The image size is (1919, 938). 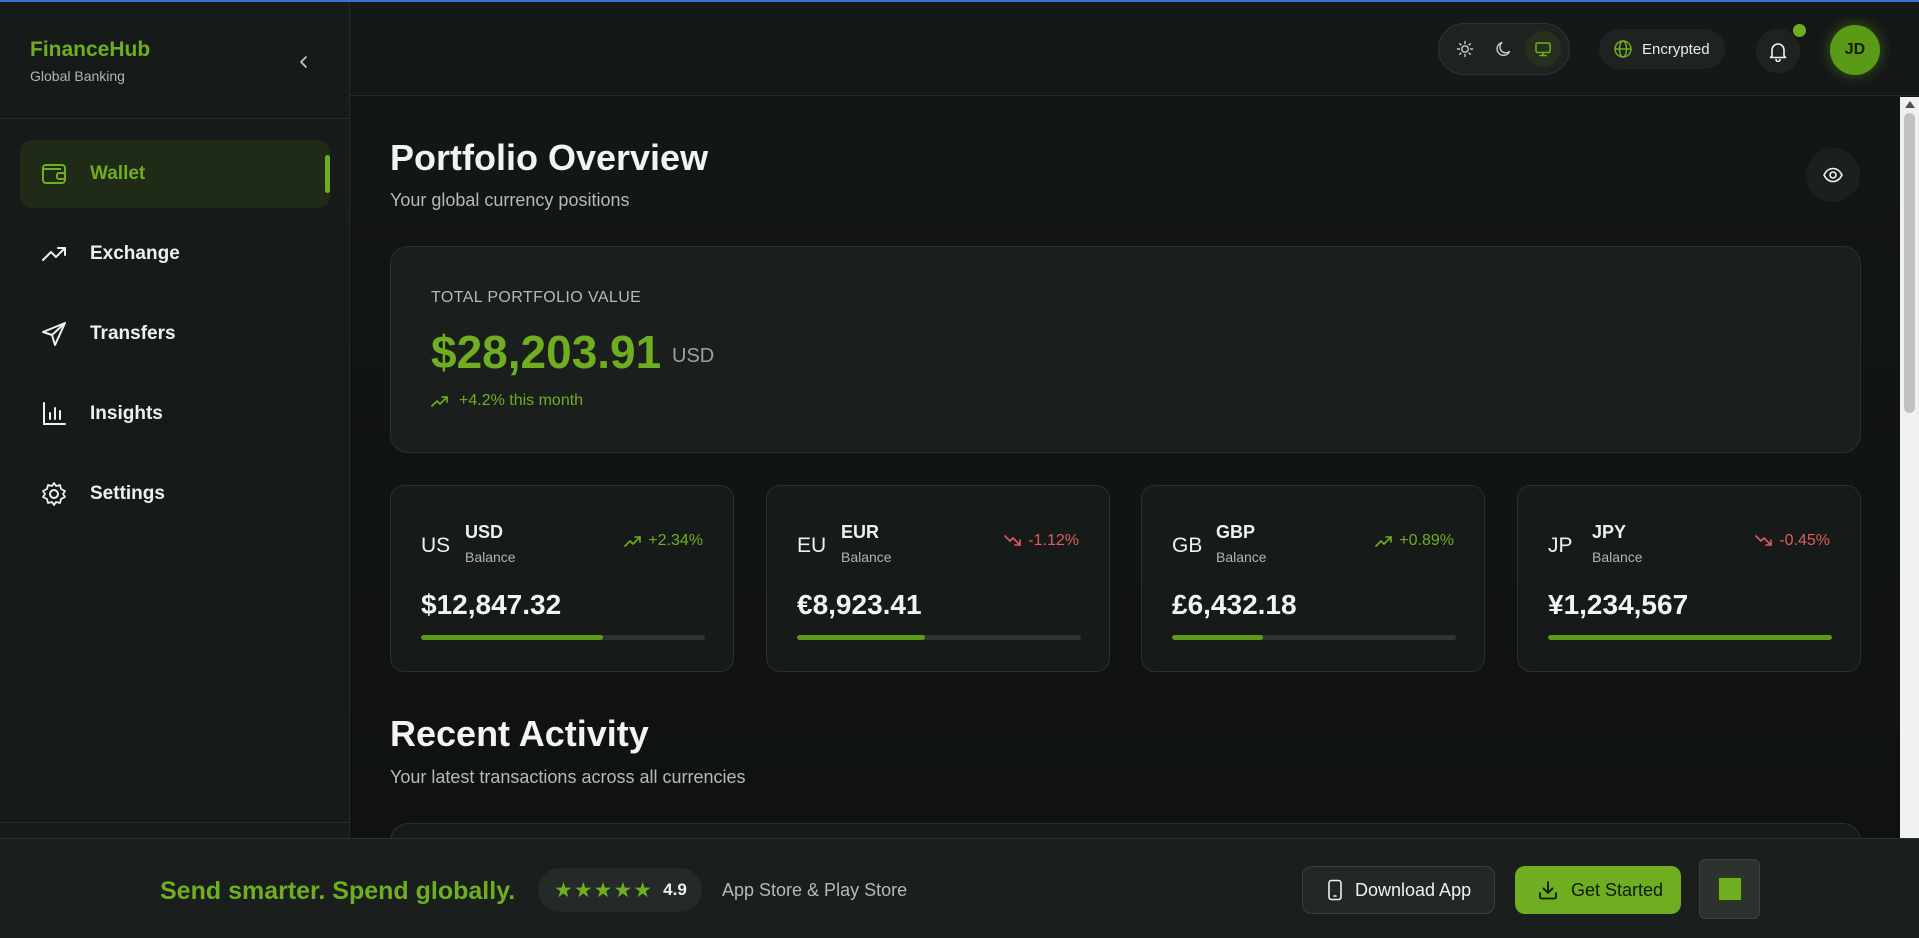 I want to click on sidebar-item-label: Transfers, so click(x=133, y=333).